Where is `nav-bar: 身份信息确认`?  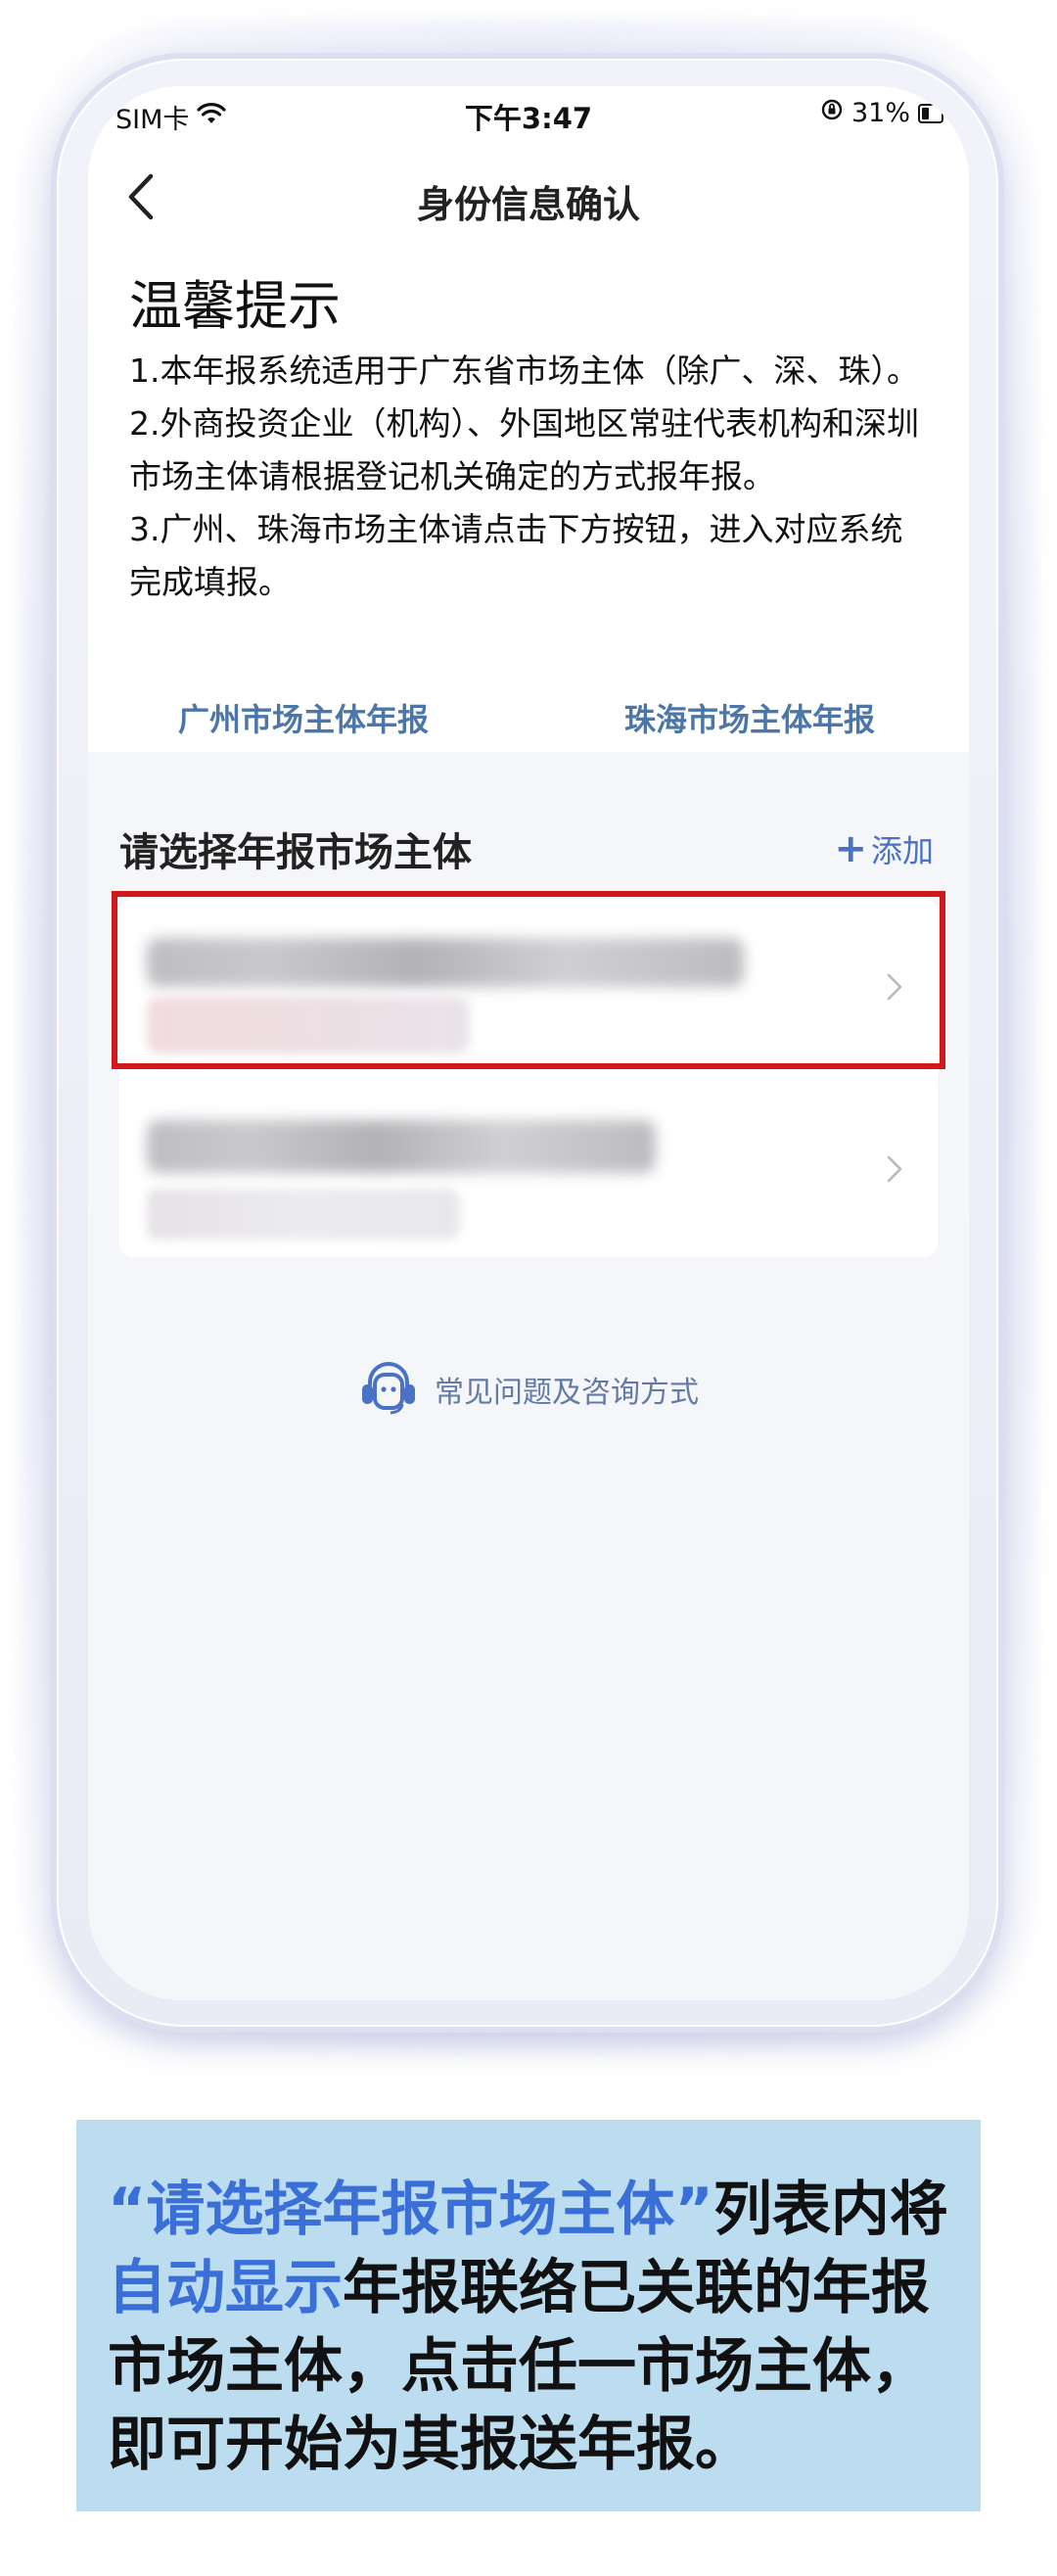 nav-bar: 身份信息确认 is located at coordinates (528, 200).